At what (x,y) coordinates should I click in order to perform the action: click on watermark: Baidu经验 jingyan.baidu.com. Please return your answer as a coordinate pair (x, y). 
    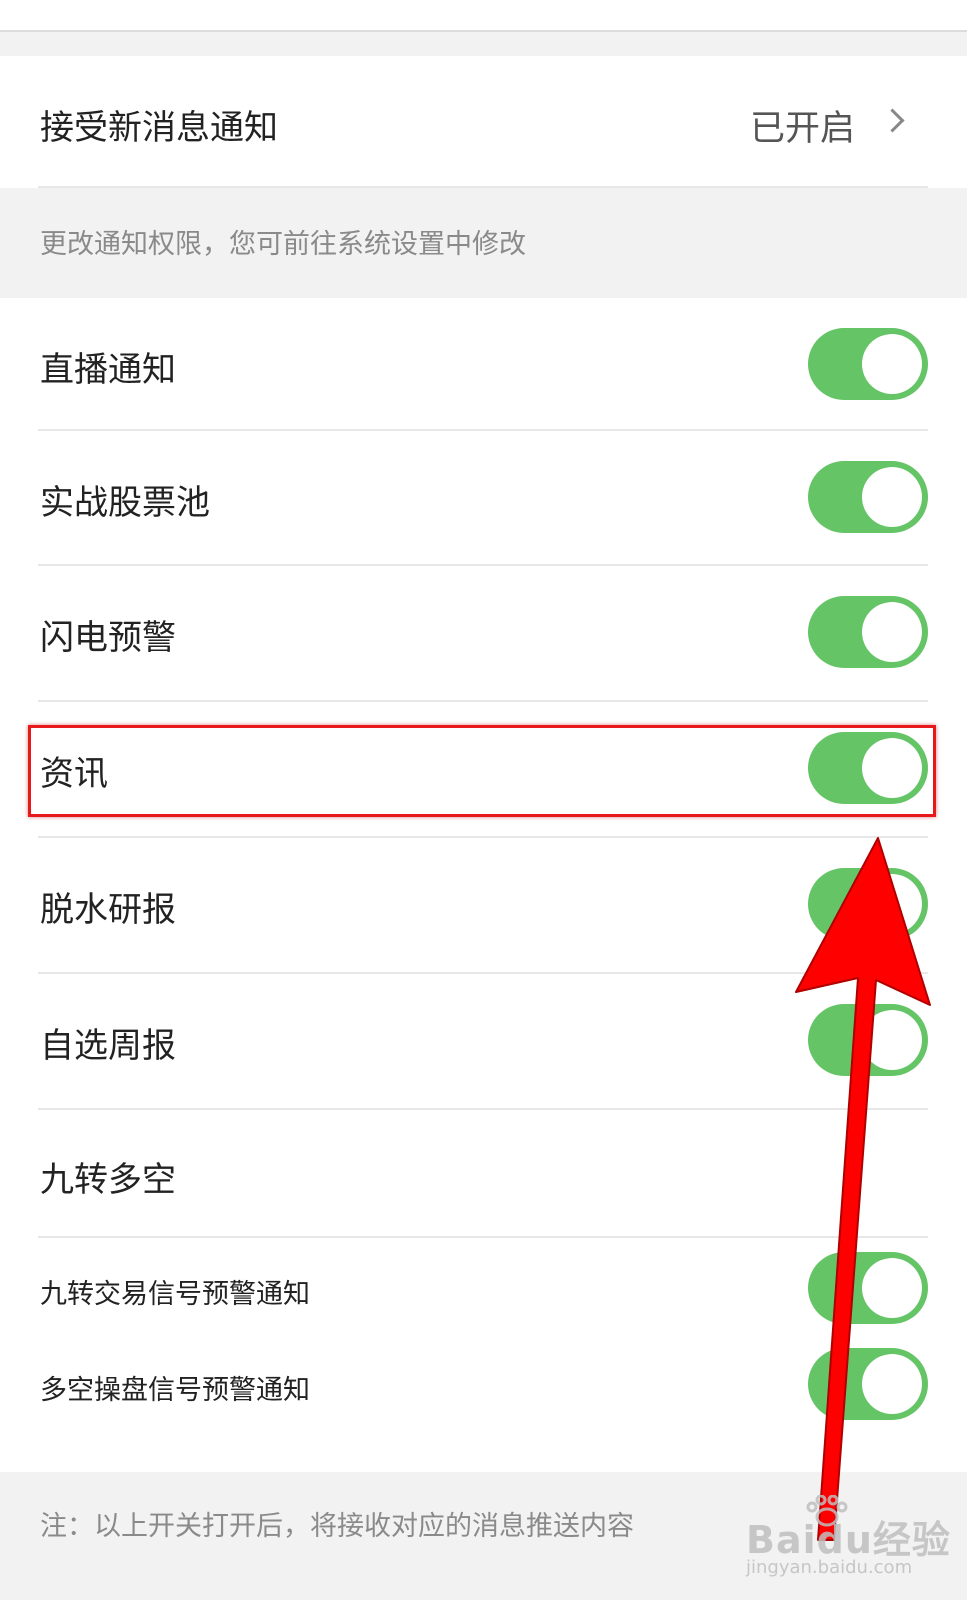
    Looking at the image, I should click on (847, 1542).